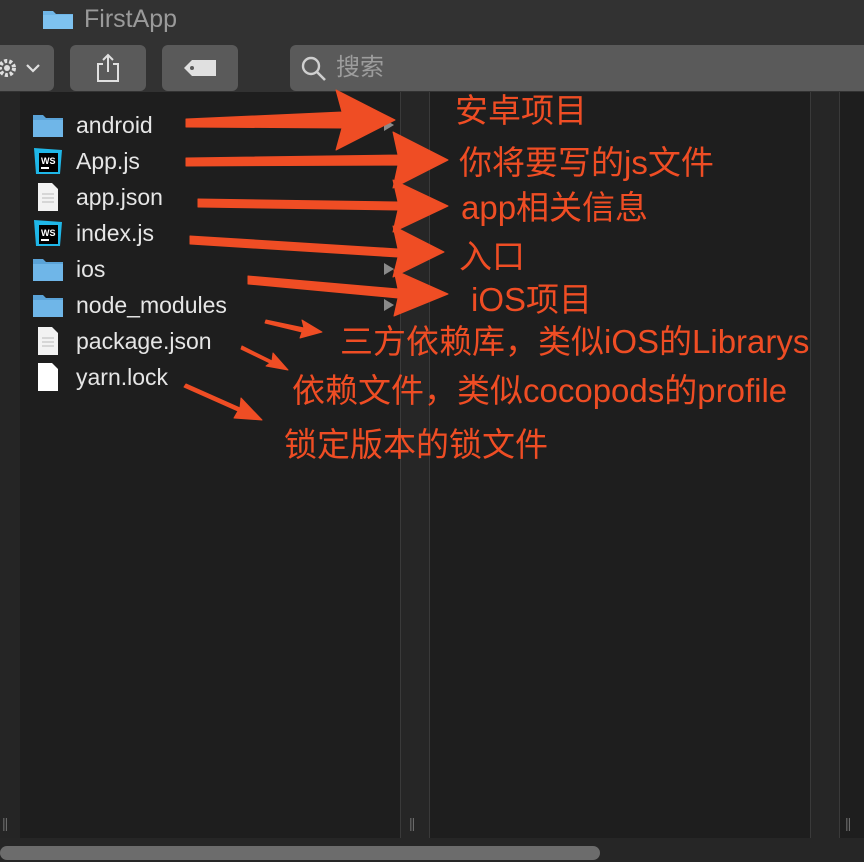  Describe the element at coordinates (317, 251) in the screenshot. I see `arrow-index-js` at that location.